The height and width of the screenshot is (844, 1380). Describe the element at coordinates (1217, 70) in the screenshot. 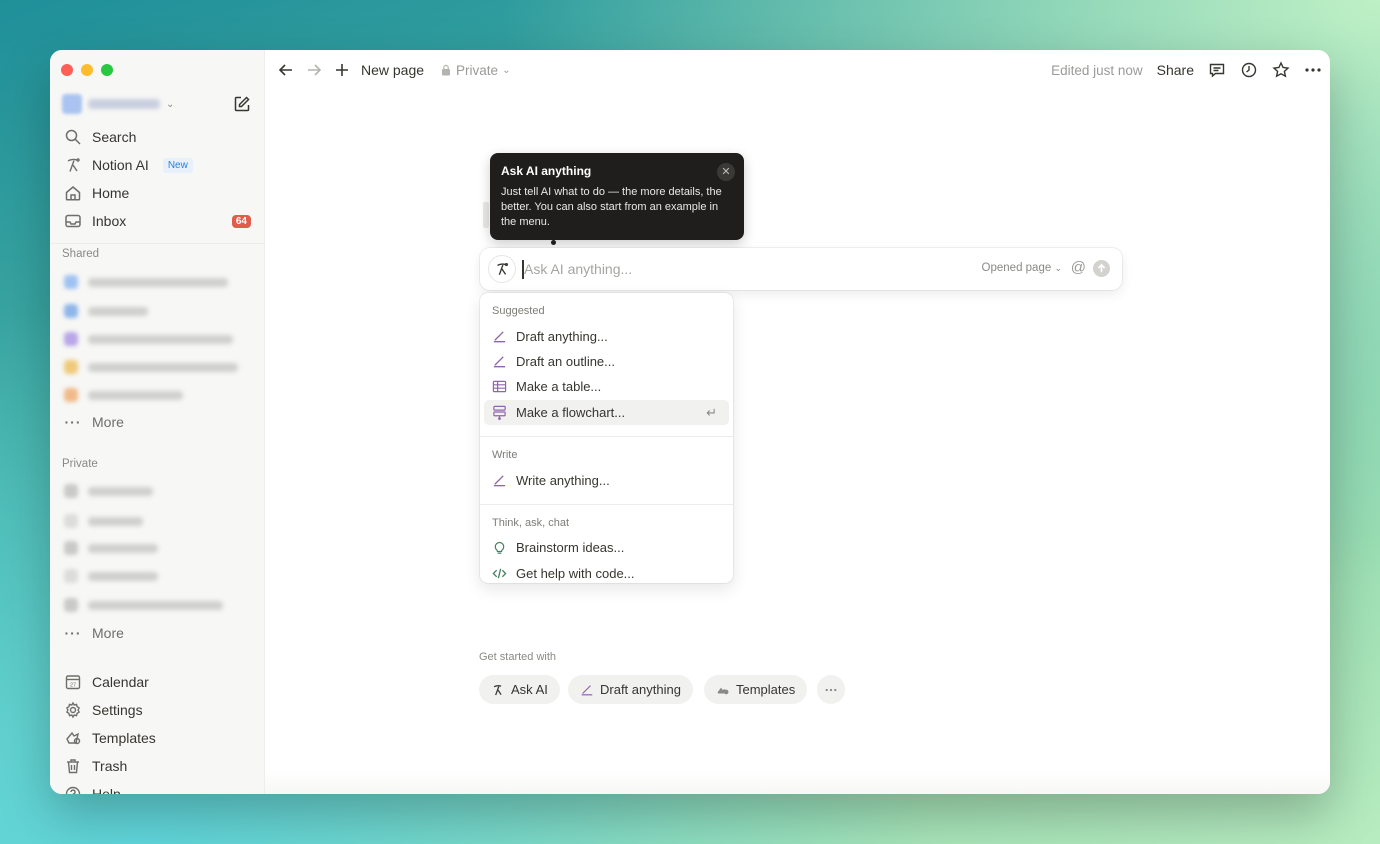

I see `comment-icon` at that location.